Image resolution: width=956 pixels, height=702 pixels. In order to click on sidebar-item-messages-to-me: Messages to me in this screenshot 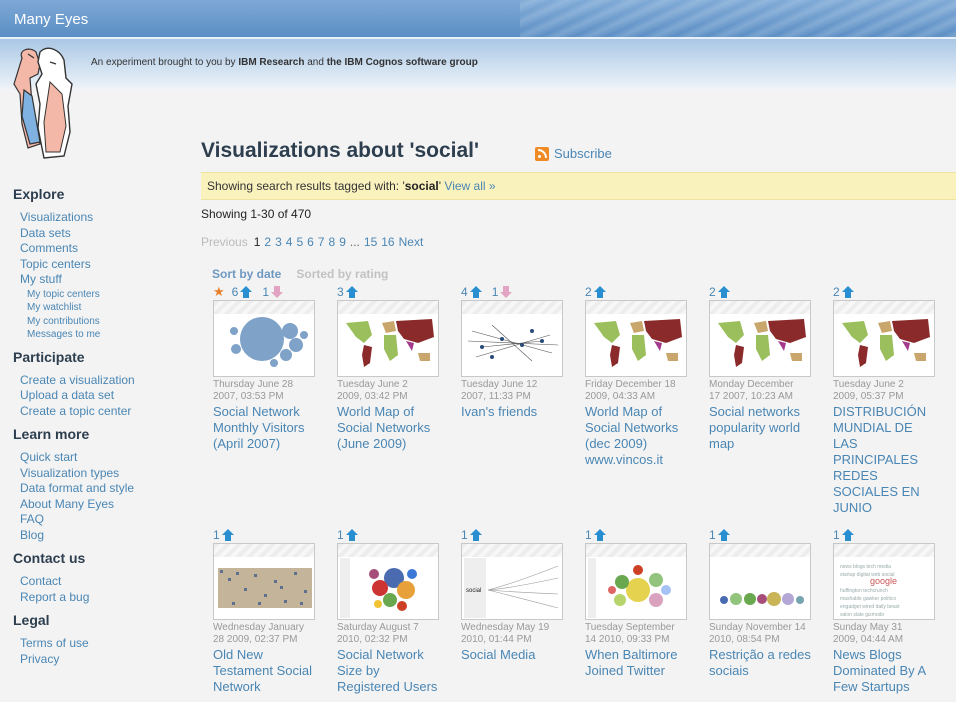, I will do `click(105, 335)`.